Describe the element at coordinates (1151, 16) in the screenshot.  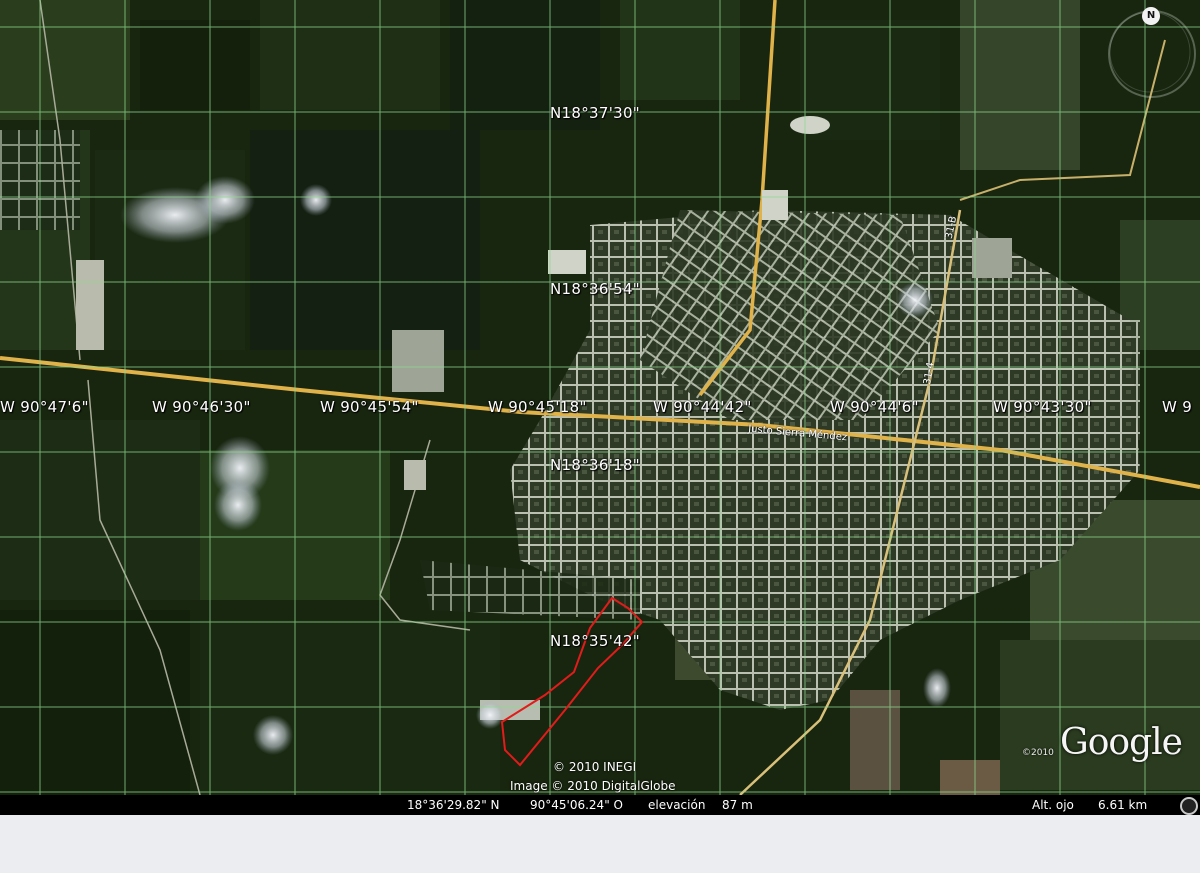
I see `north-compass-icon: N` at that location.